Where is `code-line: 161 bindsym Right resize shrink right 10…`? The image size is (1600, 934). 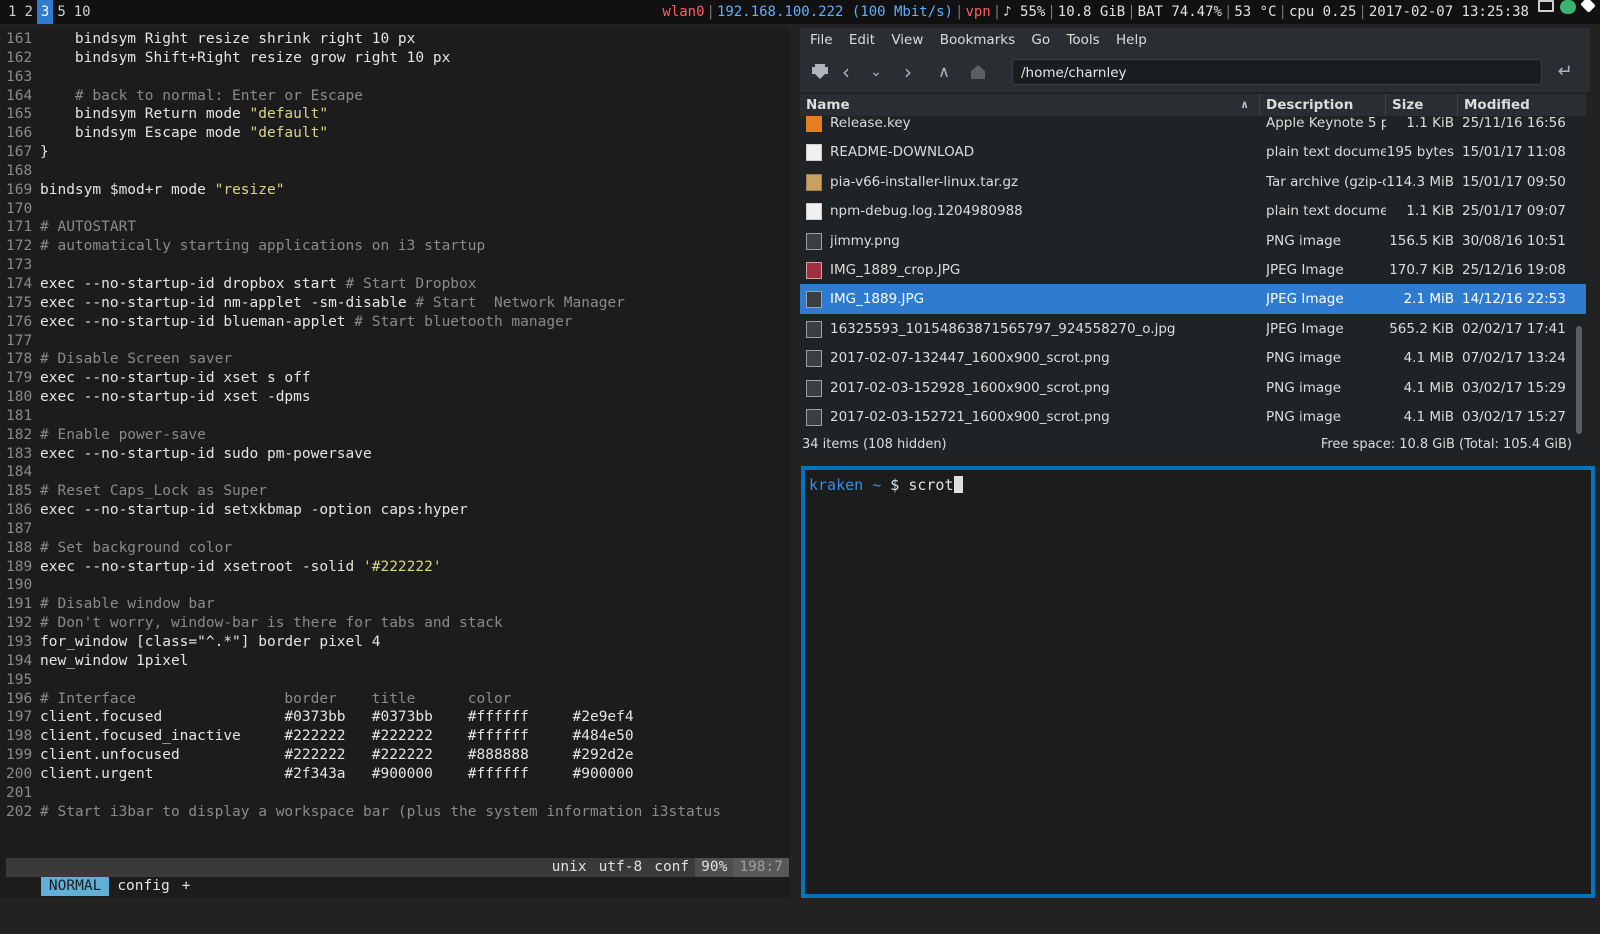 code-line: 161 bindsym Right resize shrink right 10… is located at coordinates (363, 39).